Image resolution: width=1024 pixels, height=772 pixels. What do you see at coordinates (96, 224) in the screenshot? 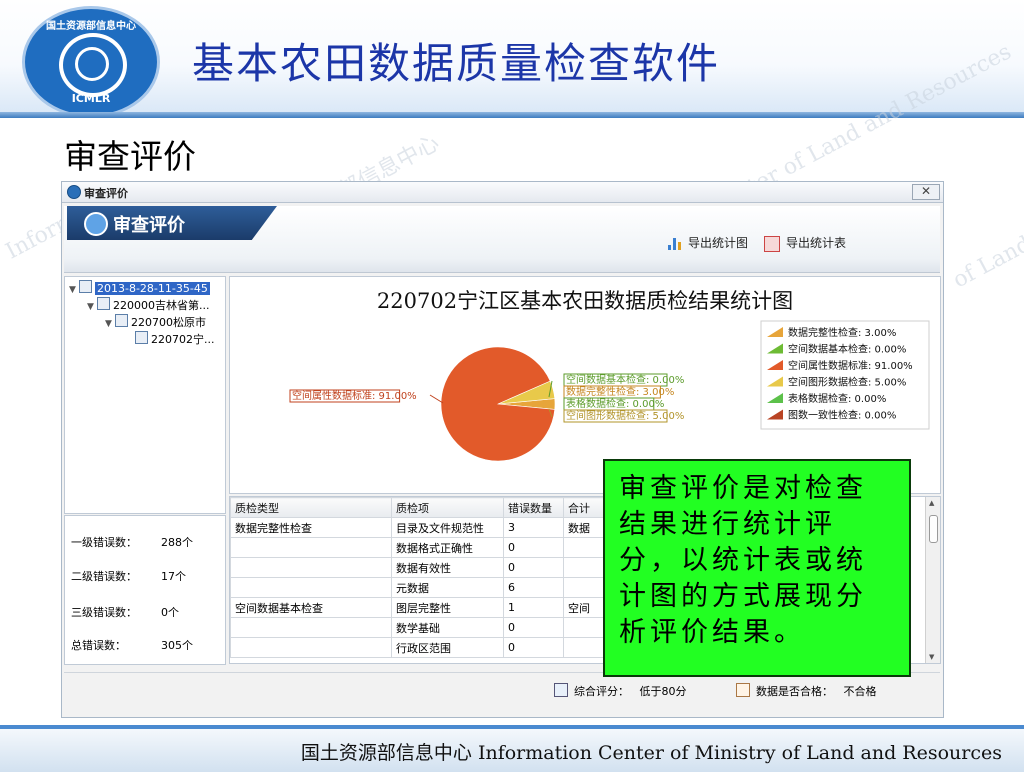
I see `review-icon` at bounding box center [96, 224].